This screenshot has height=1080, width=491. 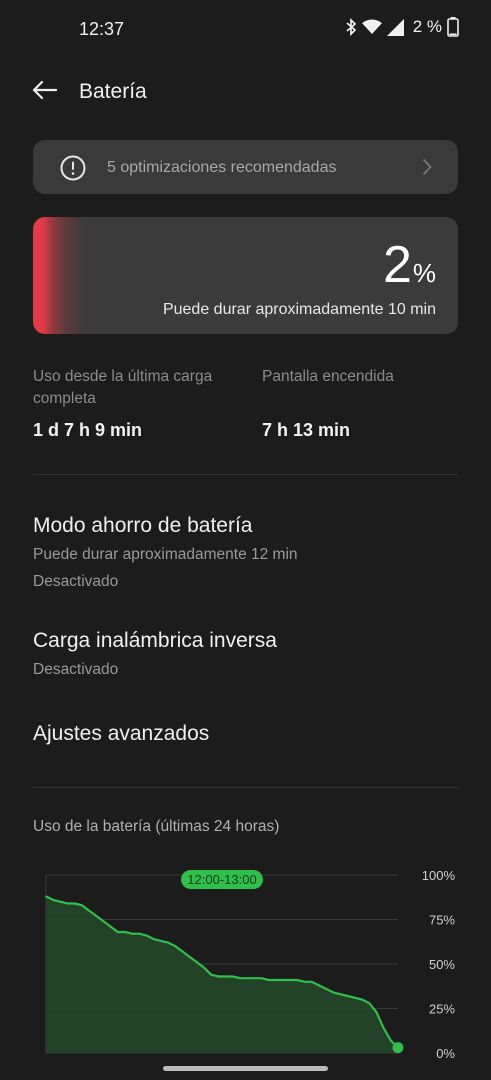 What do you see at coordinates (165, 554) in the screenshot?
I see `battery-saver-subtitle: Puede durar aproximadamente 12 min` at bounding box center [165, 554].